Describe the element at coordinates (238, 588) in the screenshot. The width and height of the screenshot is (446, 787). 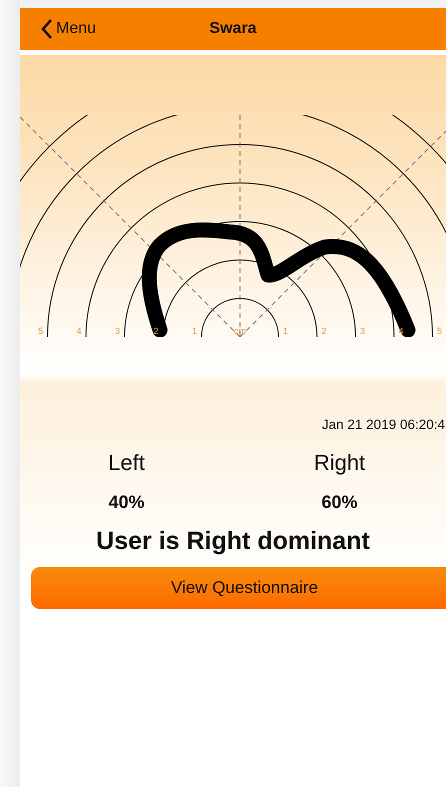
I see `view-questionnaire-button: View Questionnaire` at that location.